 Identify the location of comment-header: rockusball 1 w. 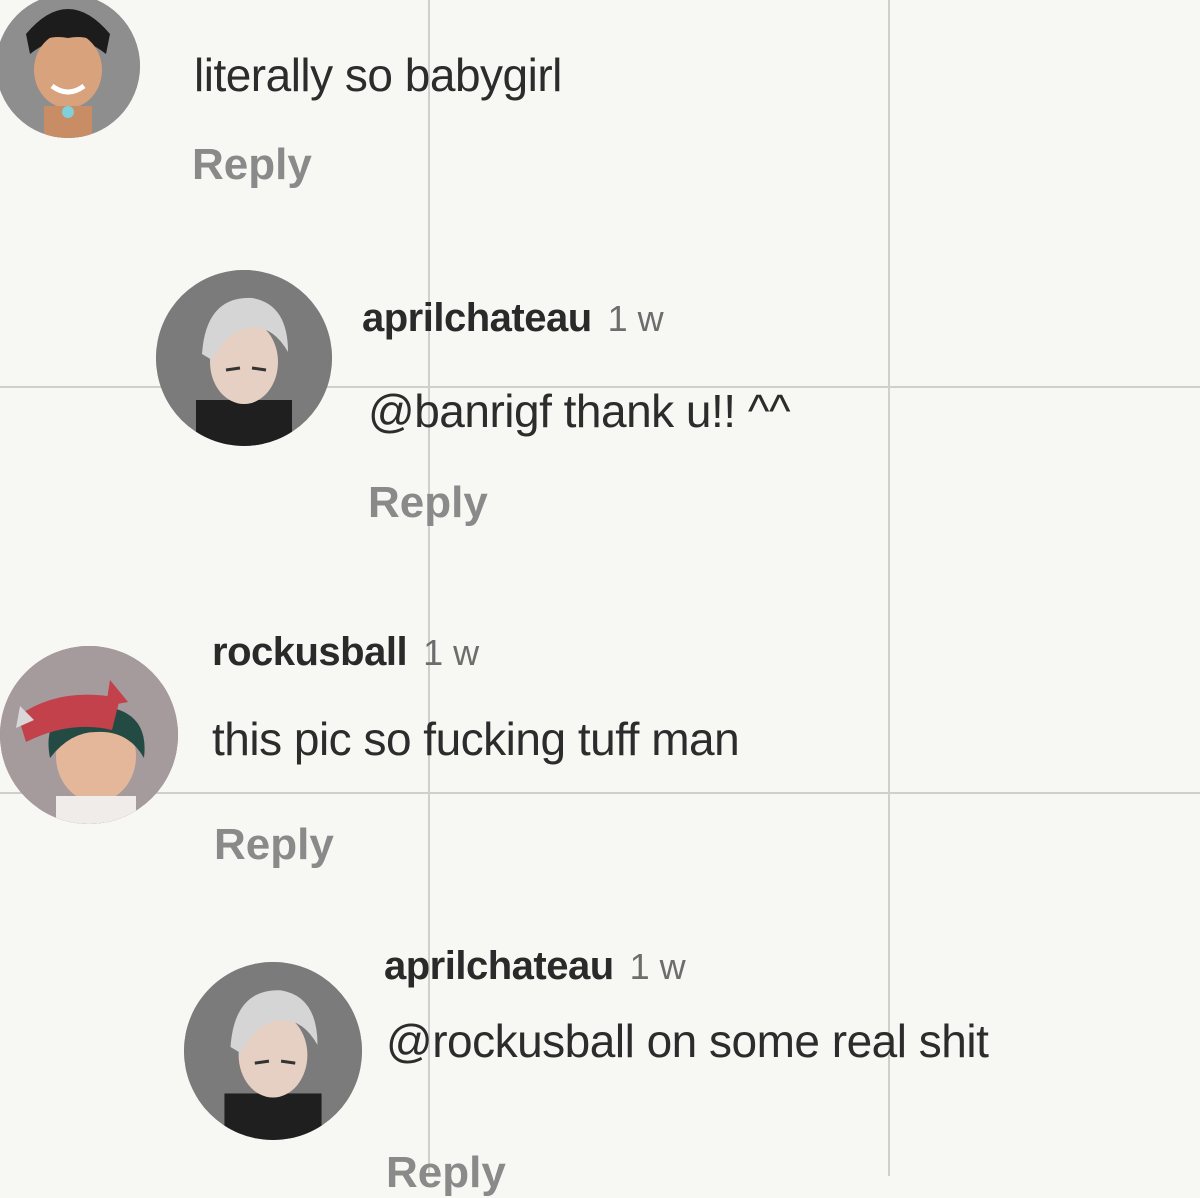
(345, 654).